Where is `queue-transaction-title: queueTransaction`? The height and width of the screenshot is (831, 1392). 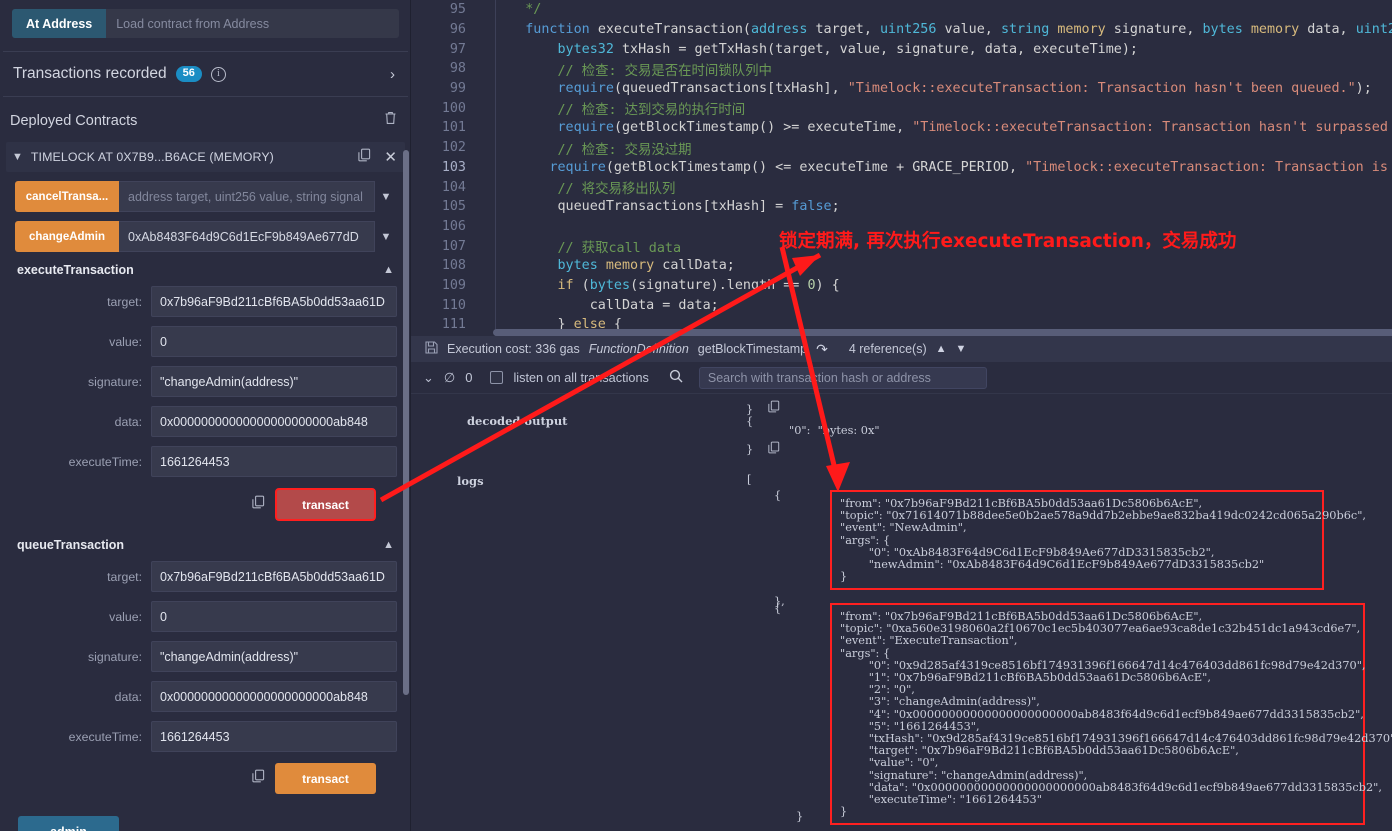
queue-transaction-title: queueTransaction is located at coordinates (70, 545).